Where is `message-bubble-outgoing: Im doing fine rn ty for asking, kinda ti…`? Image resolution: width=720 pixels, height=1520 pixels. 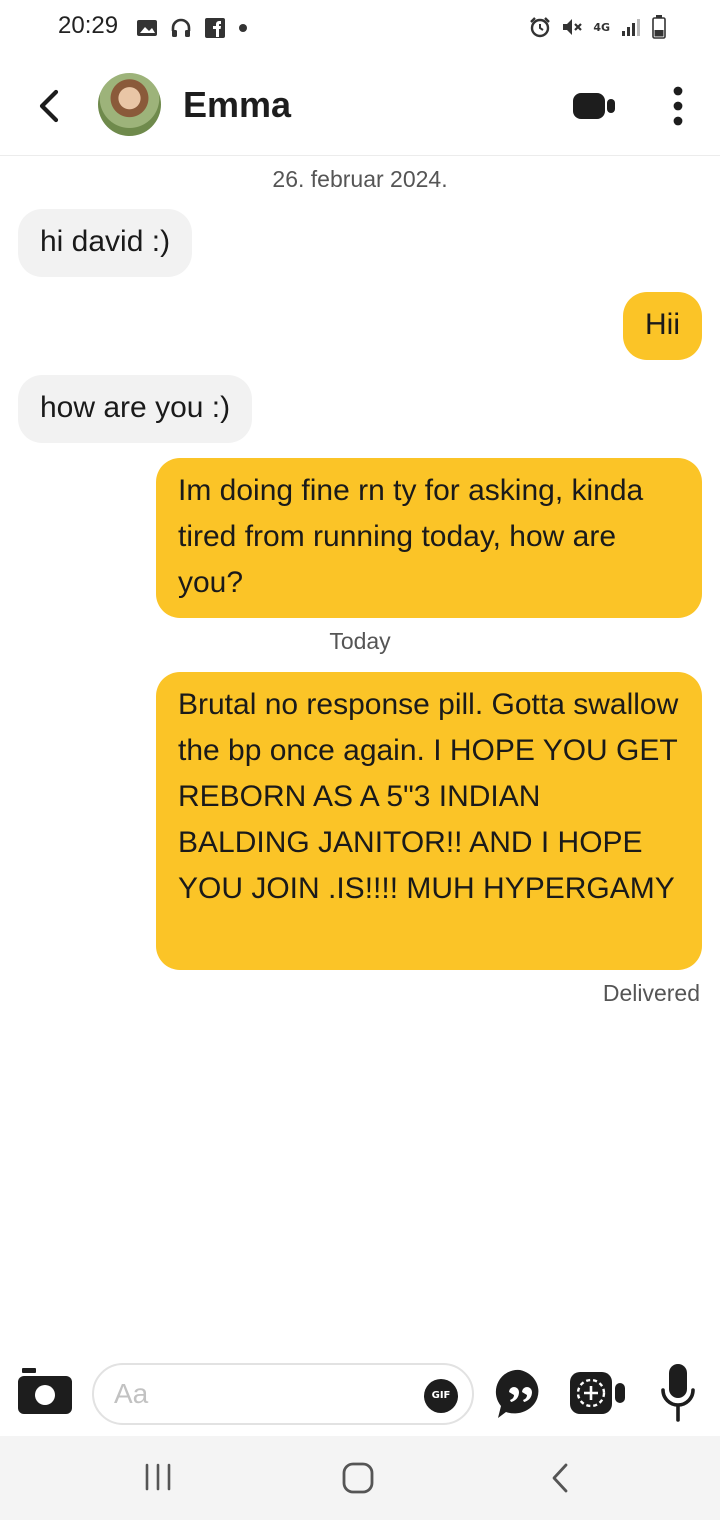
message-bubble-outgoing: Im doing fine rn ty for asking, kinda ti… is located at coordinates (429, 538).